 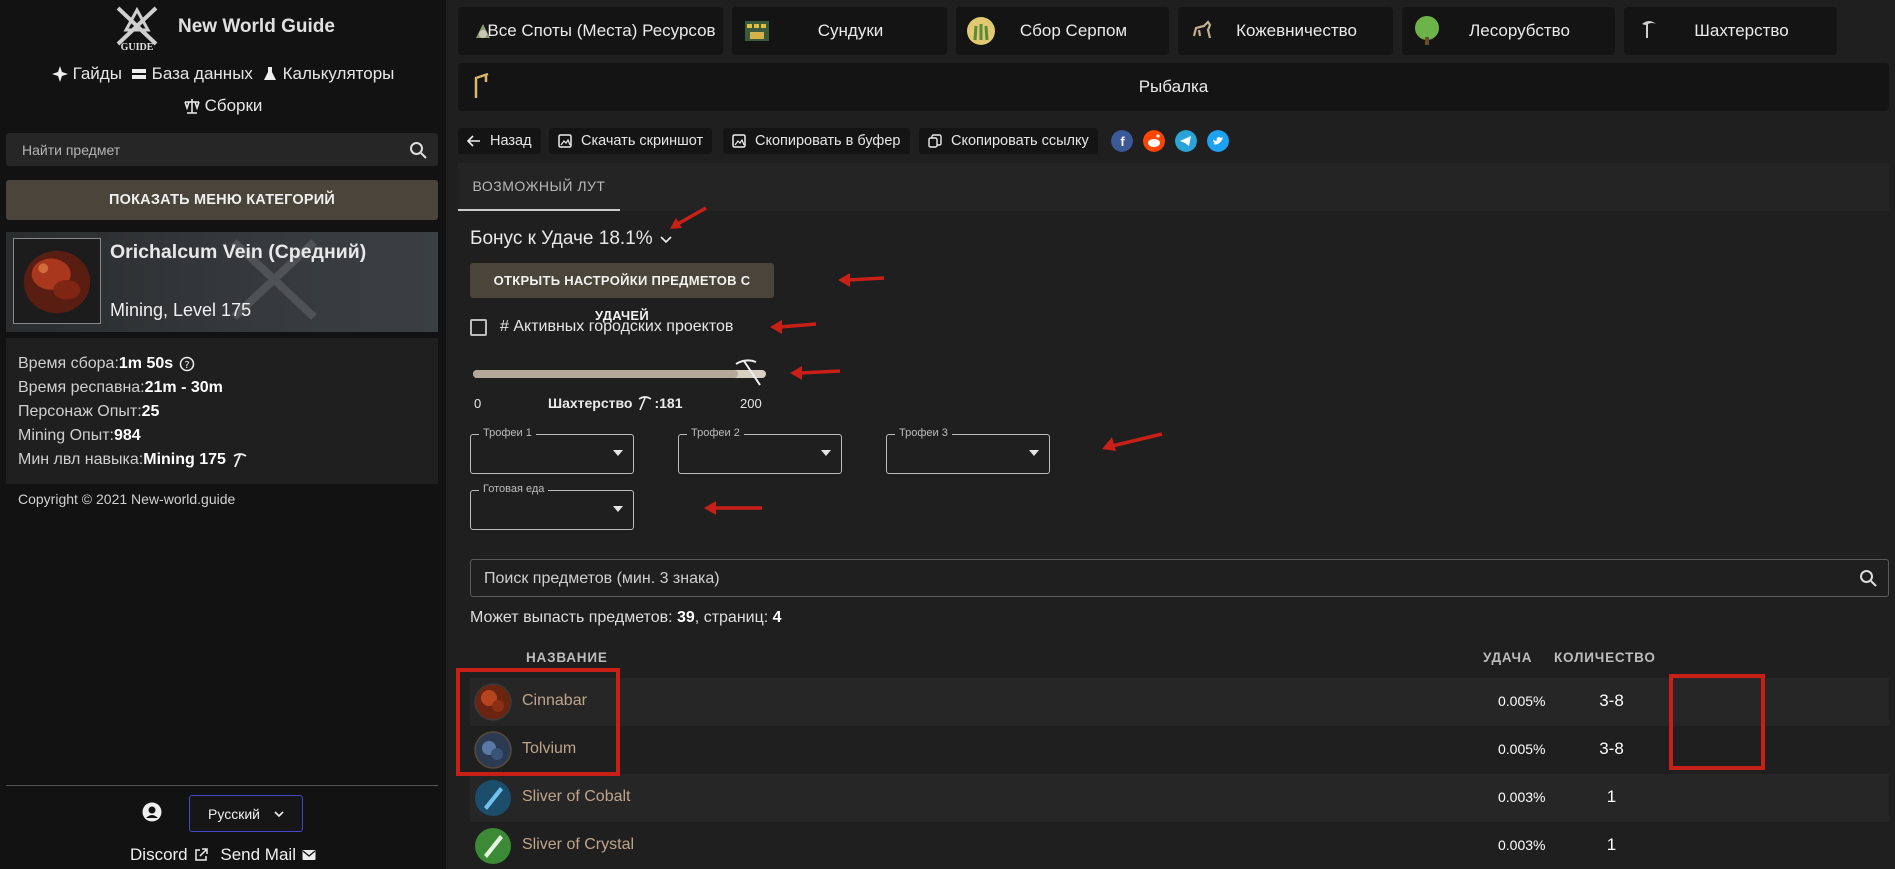 What do you see at coordinates (1649, 29) in the screenshot?
I see `mining-icon` at bounding box center [1649, 29].